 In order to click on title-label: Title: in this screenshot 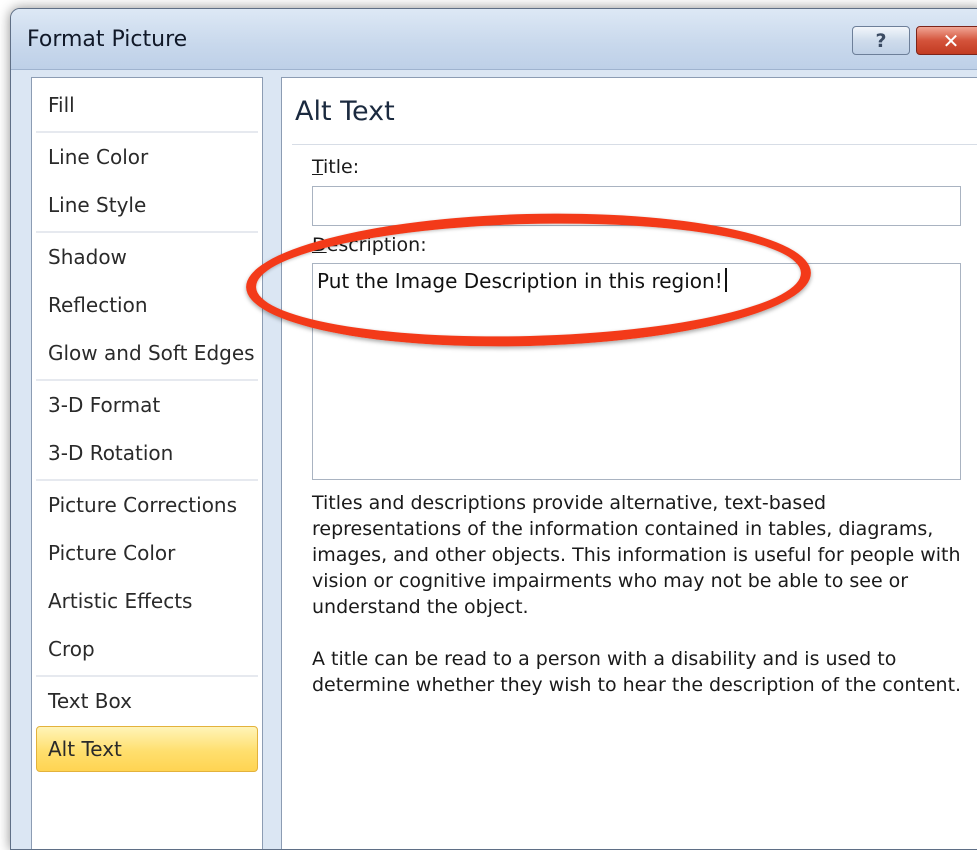, I will do `click(335, 167)`.